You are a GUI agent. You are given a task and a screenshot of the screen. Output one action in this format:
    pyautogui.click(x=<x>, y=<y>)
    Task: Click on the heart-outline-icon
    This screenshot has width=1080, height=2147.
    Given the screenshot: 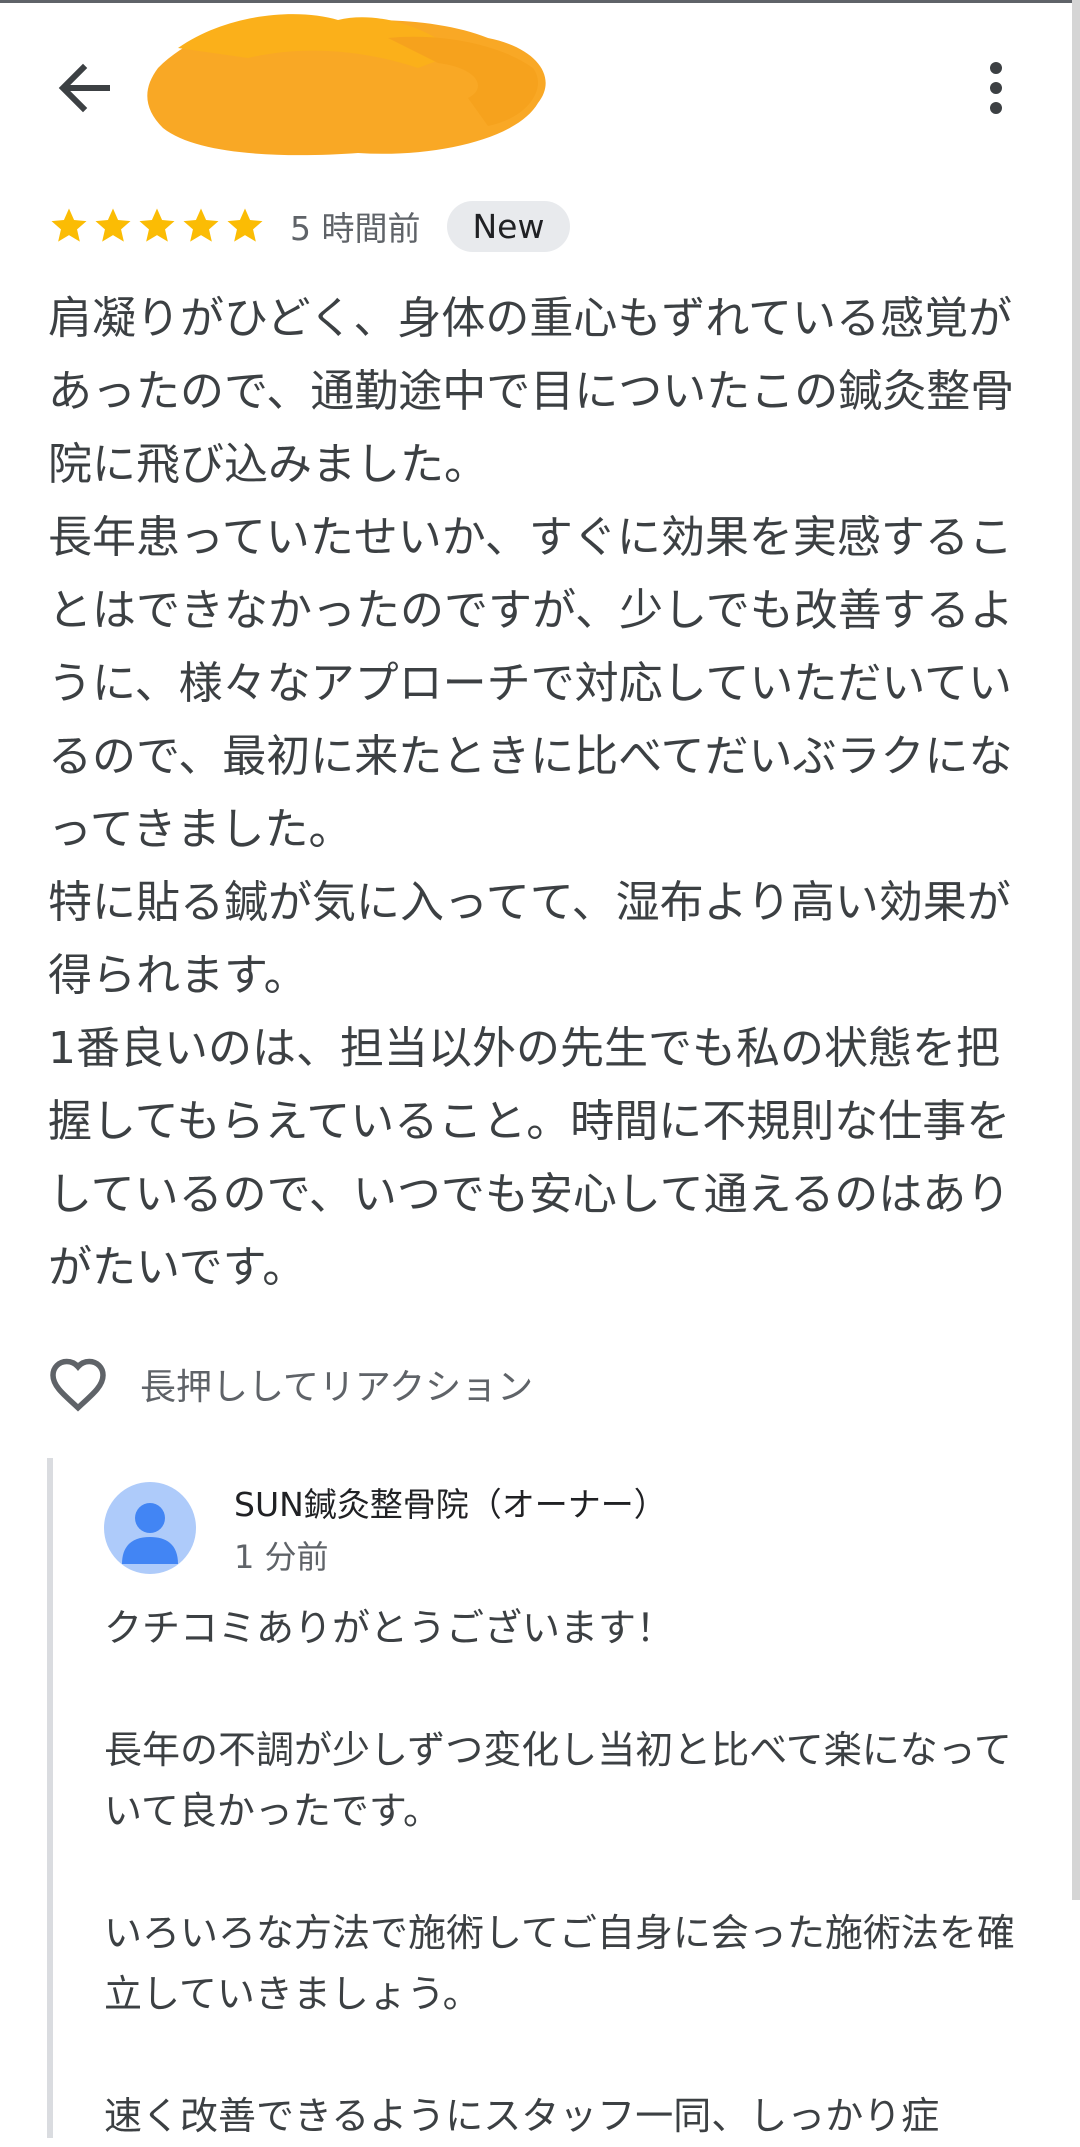 What is the action you would take?
    pyautogui.click(x=78, y=1385)
    